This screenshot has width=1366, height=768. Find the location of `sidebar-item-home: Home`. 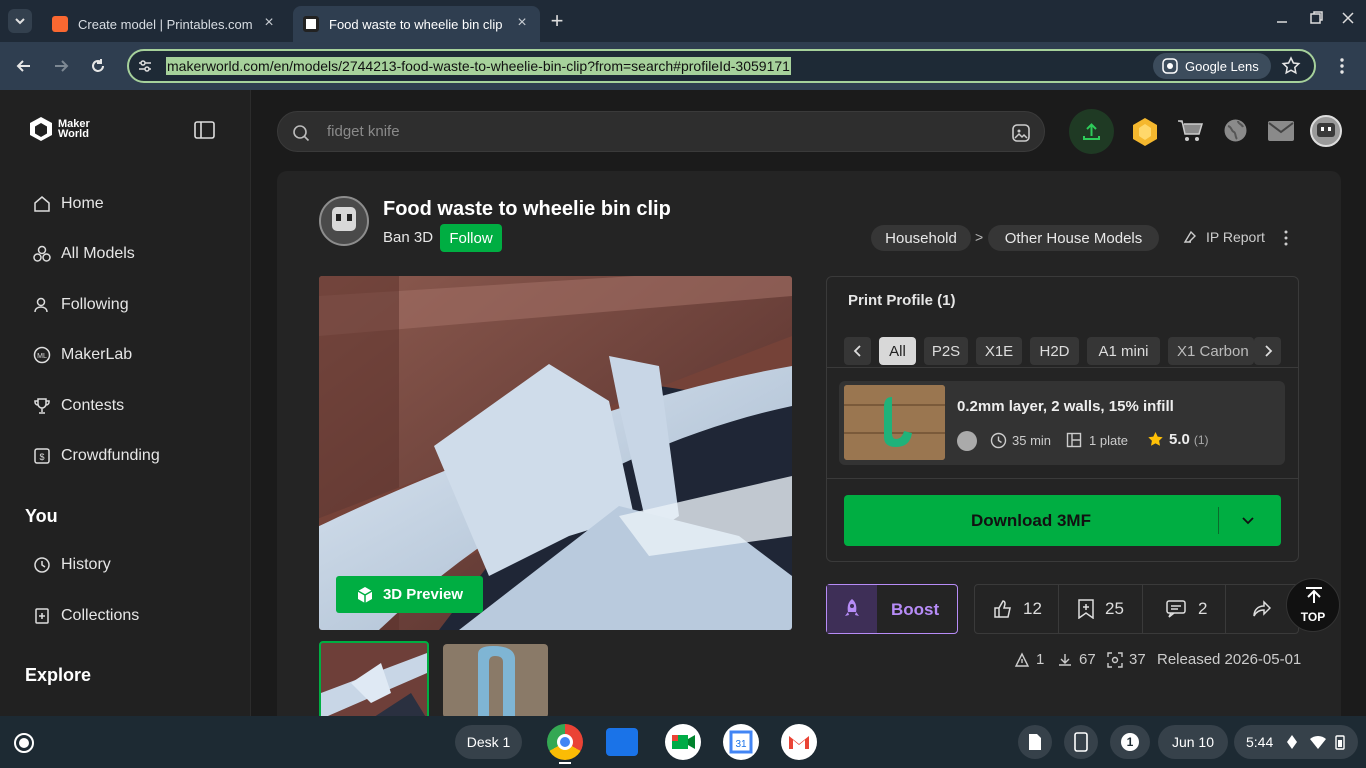

sidebar-item-home: Home is located at coordinates (68, 204).